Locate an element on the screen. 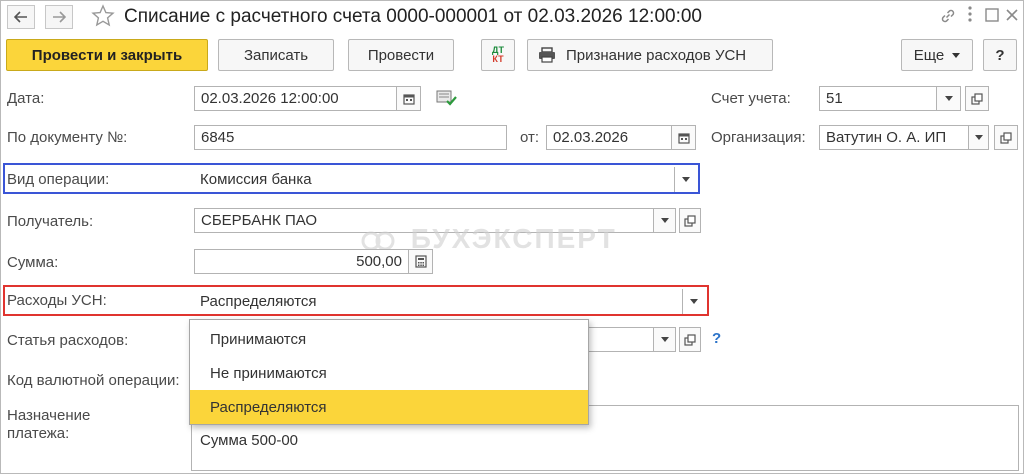 This screenshot has width=1024, height=474. expense-item-help-link: ? is located at coordinates (716, 338).